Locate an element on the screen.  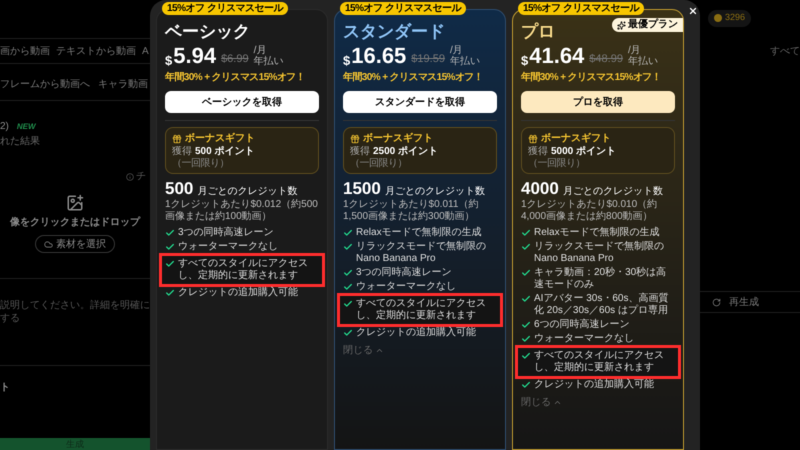
close-icon is located at coordinates (693, 11).